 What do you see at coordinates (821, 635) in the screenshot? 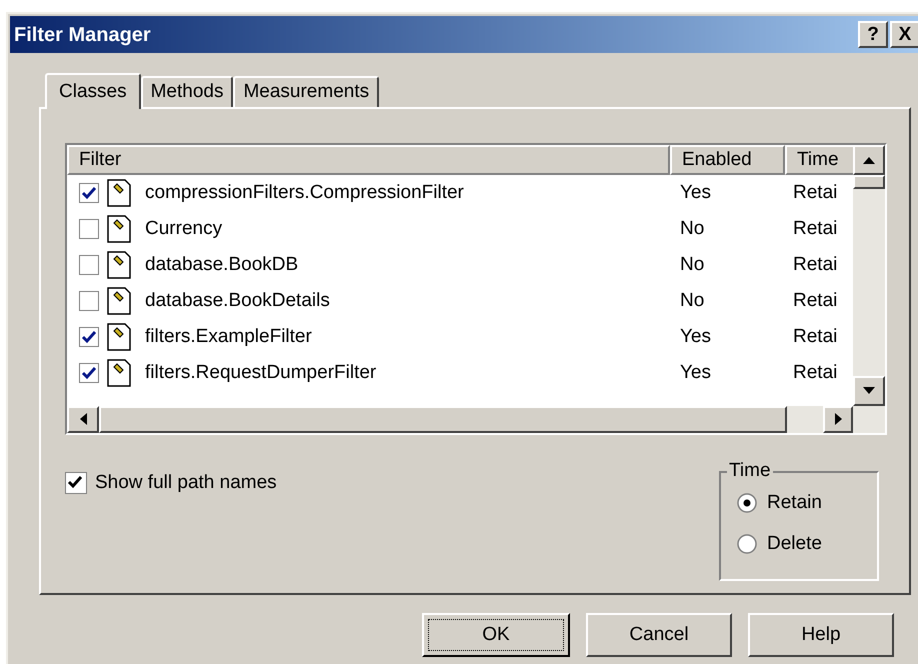
I see `dialog-button: Help` at bounding box center [821, 635].